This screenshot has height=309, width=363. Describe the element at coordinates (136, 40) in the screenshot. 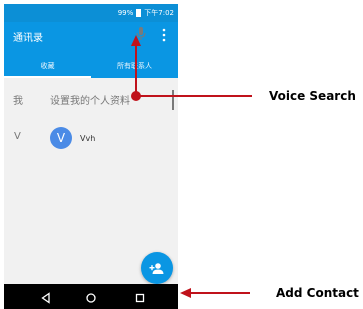

I see `voice-search-arrowhead` at that location.